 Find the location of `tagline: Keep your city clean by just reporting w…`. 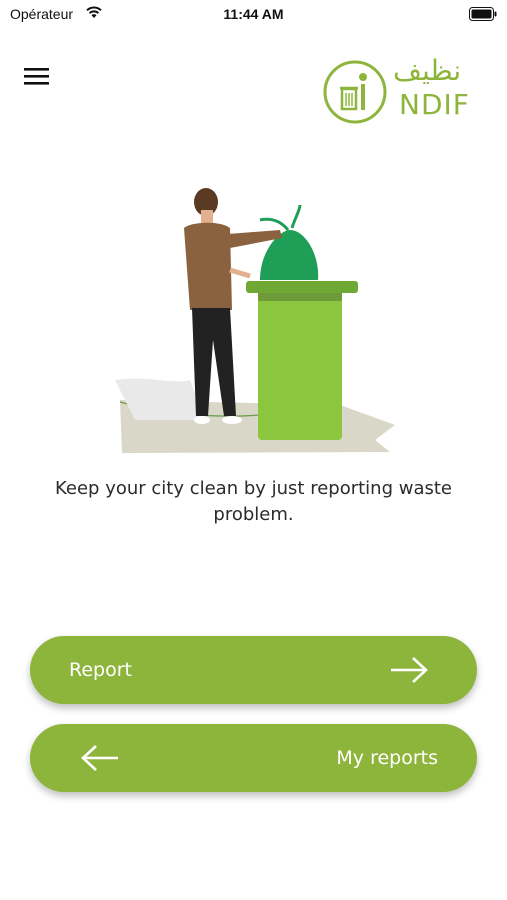

tagline: Keep your city clean by just reporting w… is located at coordinates (253, 502).